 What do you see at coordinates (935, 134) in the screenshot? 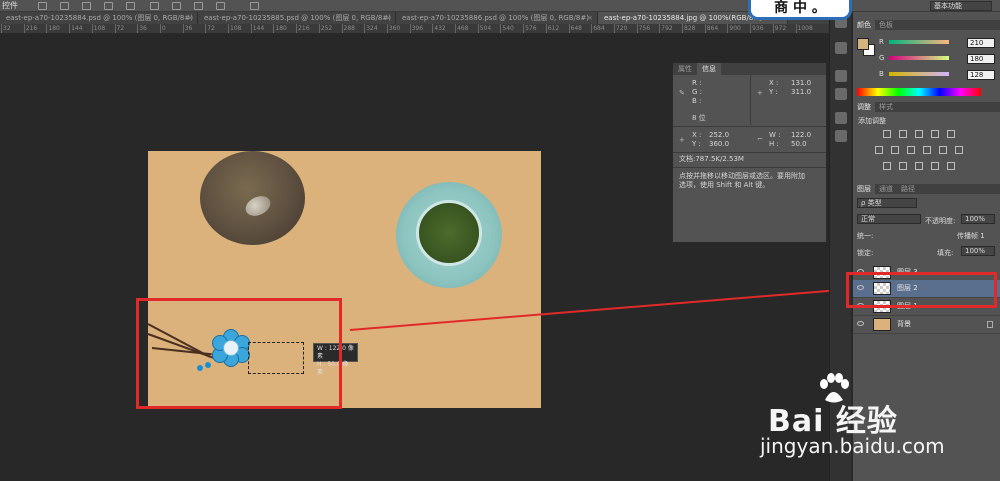
I see `exposure-icon` at bounding box center [935, 134].